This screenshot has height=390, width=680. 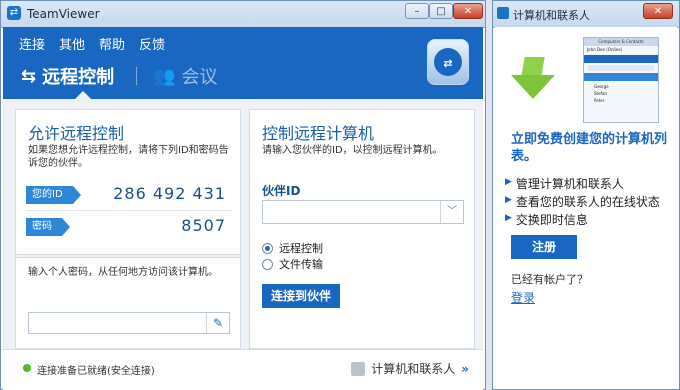 What do you see at coordinates (569, 184) in the screenshot?
I see `feature-text: 管理计算机和联系人` at bounding box center [569, 184].